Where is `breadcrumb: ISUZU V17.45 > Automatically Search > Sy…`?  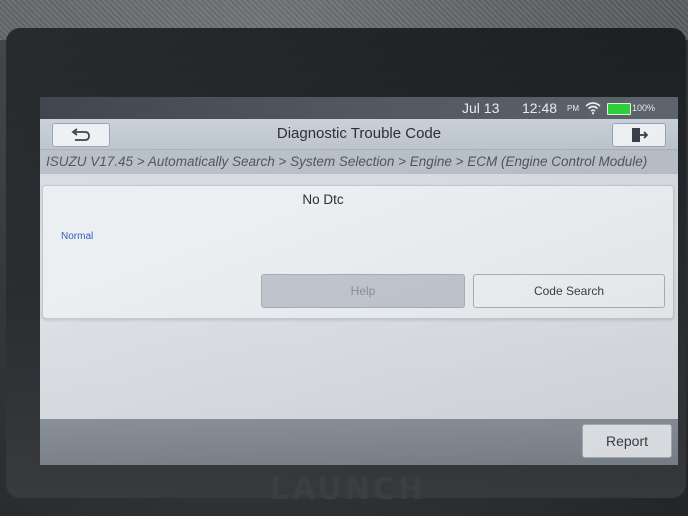 breadcrumb: ISUZU V17.45 > Automatically Search > Sy… is located at coordinates (359, 162).